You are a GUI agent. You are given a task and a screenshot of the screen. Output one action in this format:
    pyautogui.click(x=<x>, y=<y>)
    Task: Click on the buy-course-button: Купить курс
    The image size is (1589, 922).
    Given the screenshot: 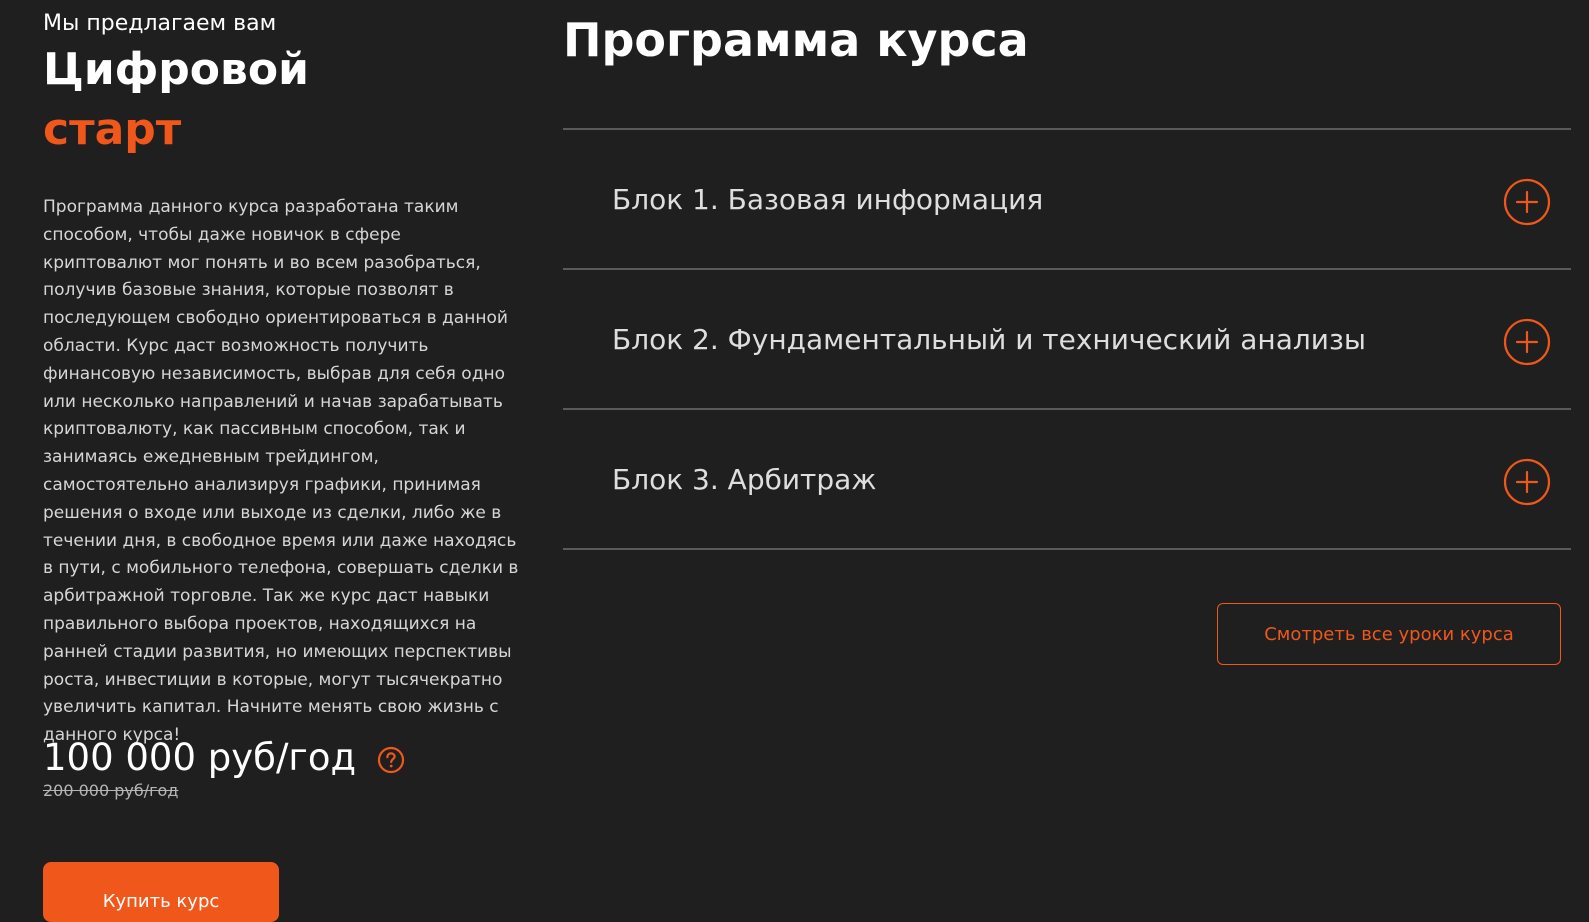 What is the action you would take?
    pyautogui.click(x=161, y=892)
    